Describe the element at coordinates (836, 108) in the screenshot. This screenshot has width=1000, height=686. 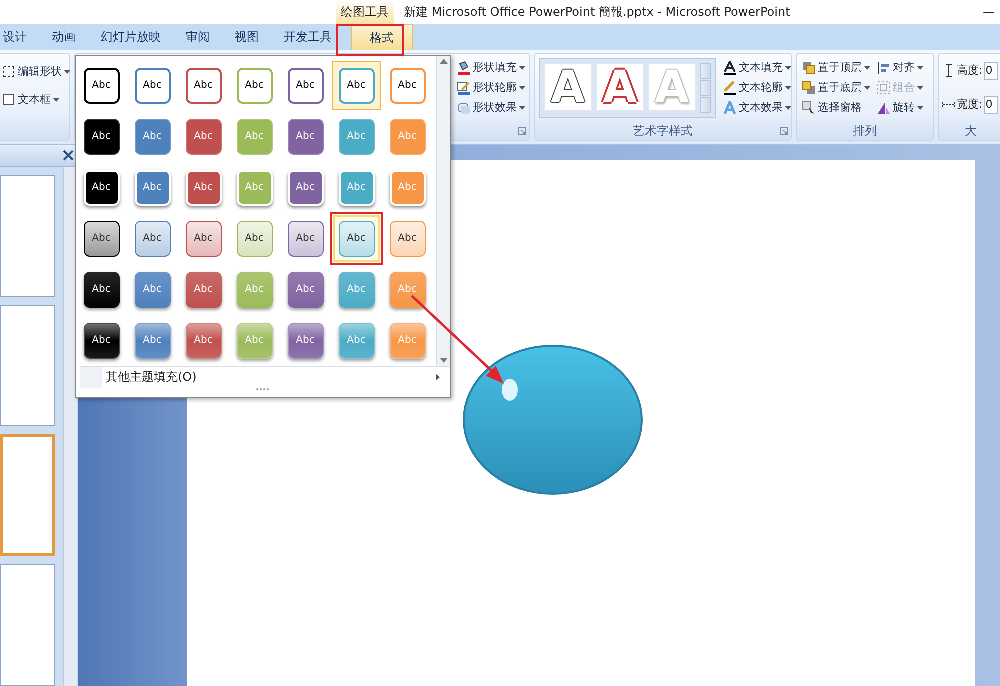
I see `ribbon-button: 选择窗格` at that location.